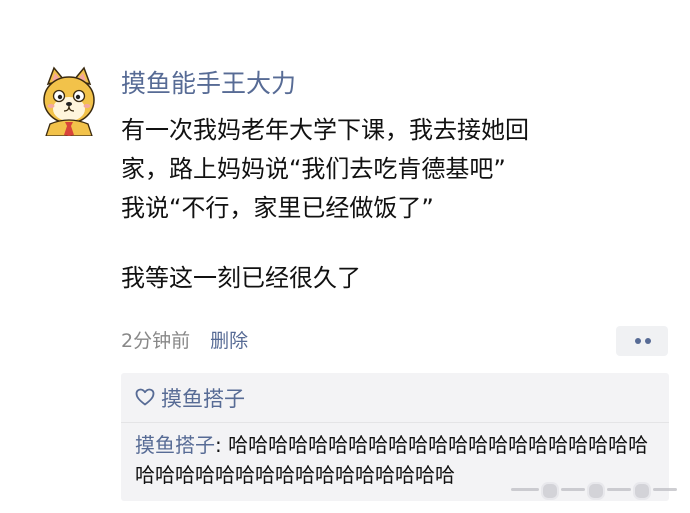 The width and height of the screenshot is (690, 513). What do you see at coordinates (391, 243) in the screenshot?
I see `post-content-blank-line` at bounding box center [391, 243].